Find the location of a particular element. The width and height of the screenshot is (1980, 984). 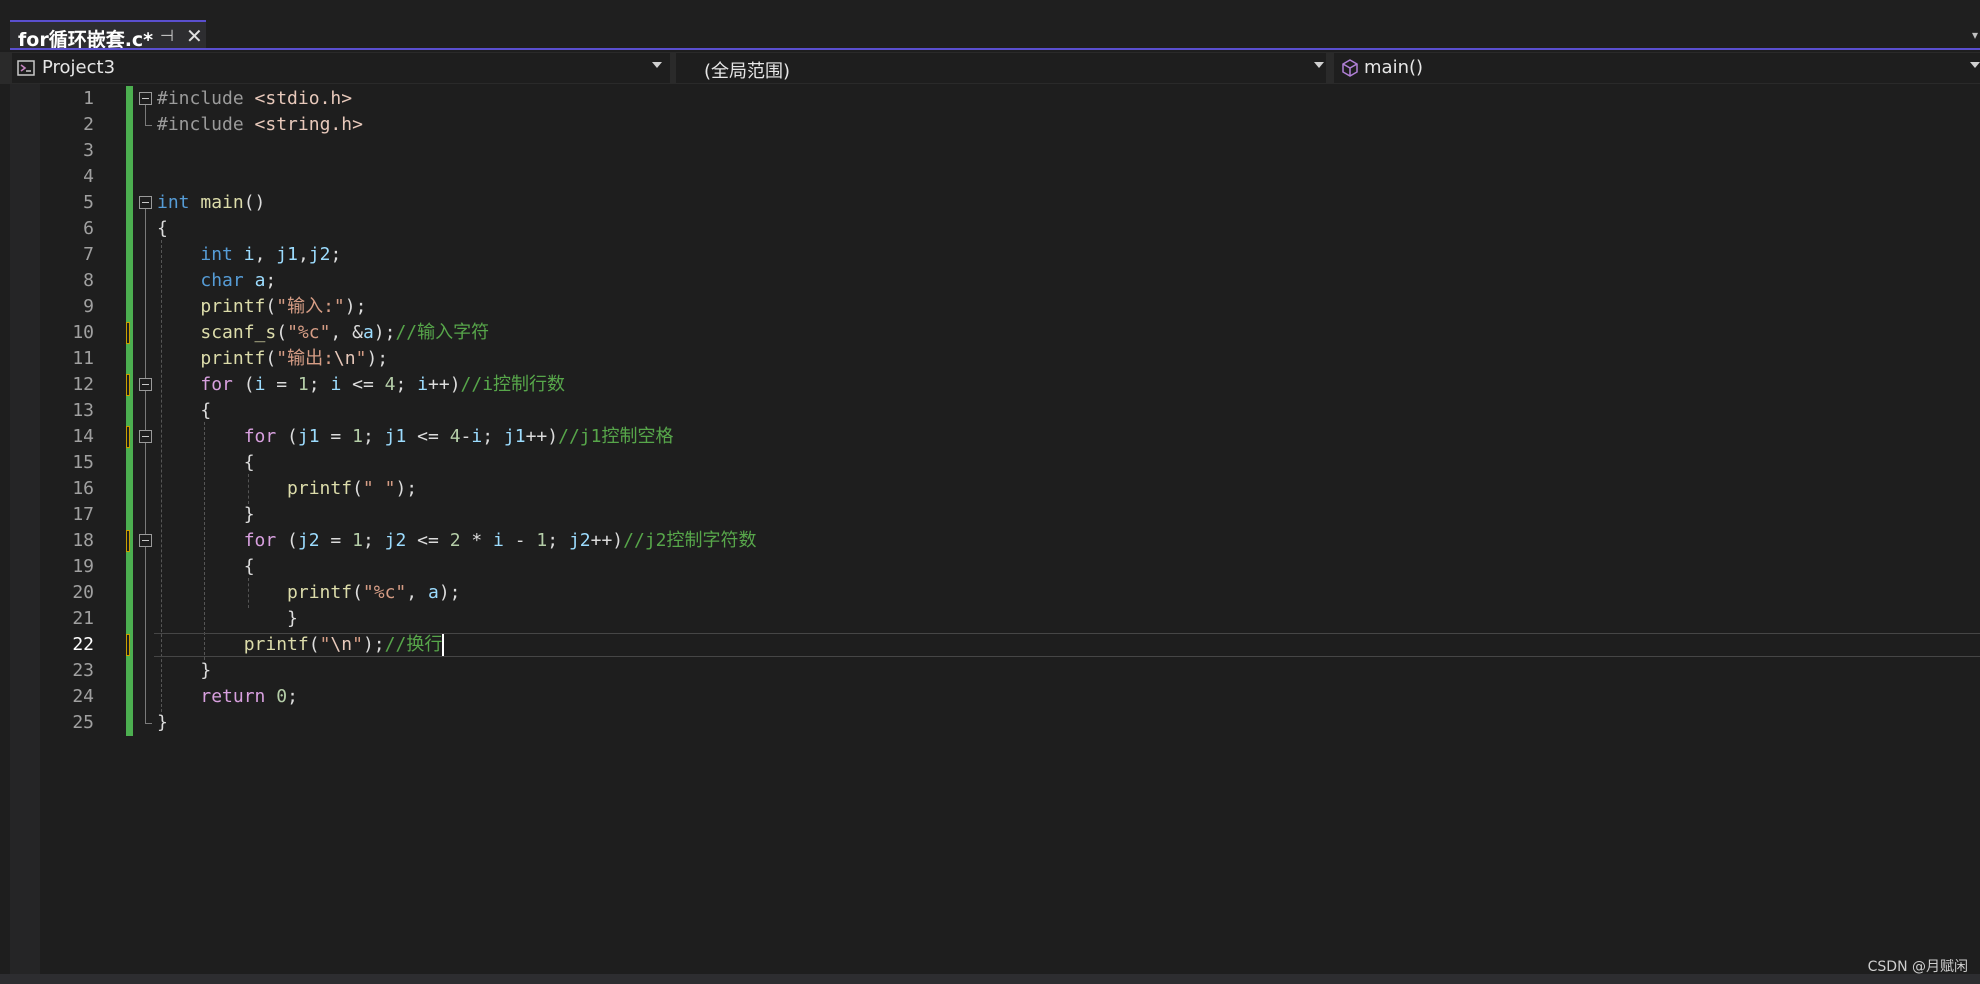

code-token: 0 is located at coordinates (282, 696).